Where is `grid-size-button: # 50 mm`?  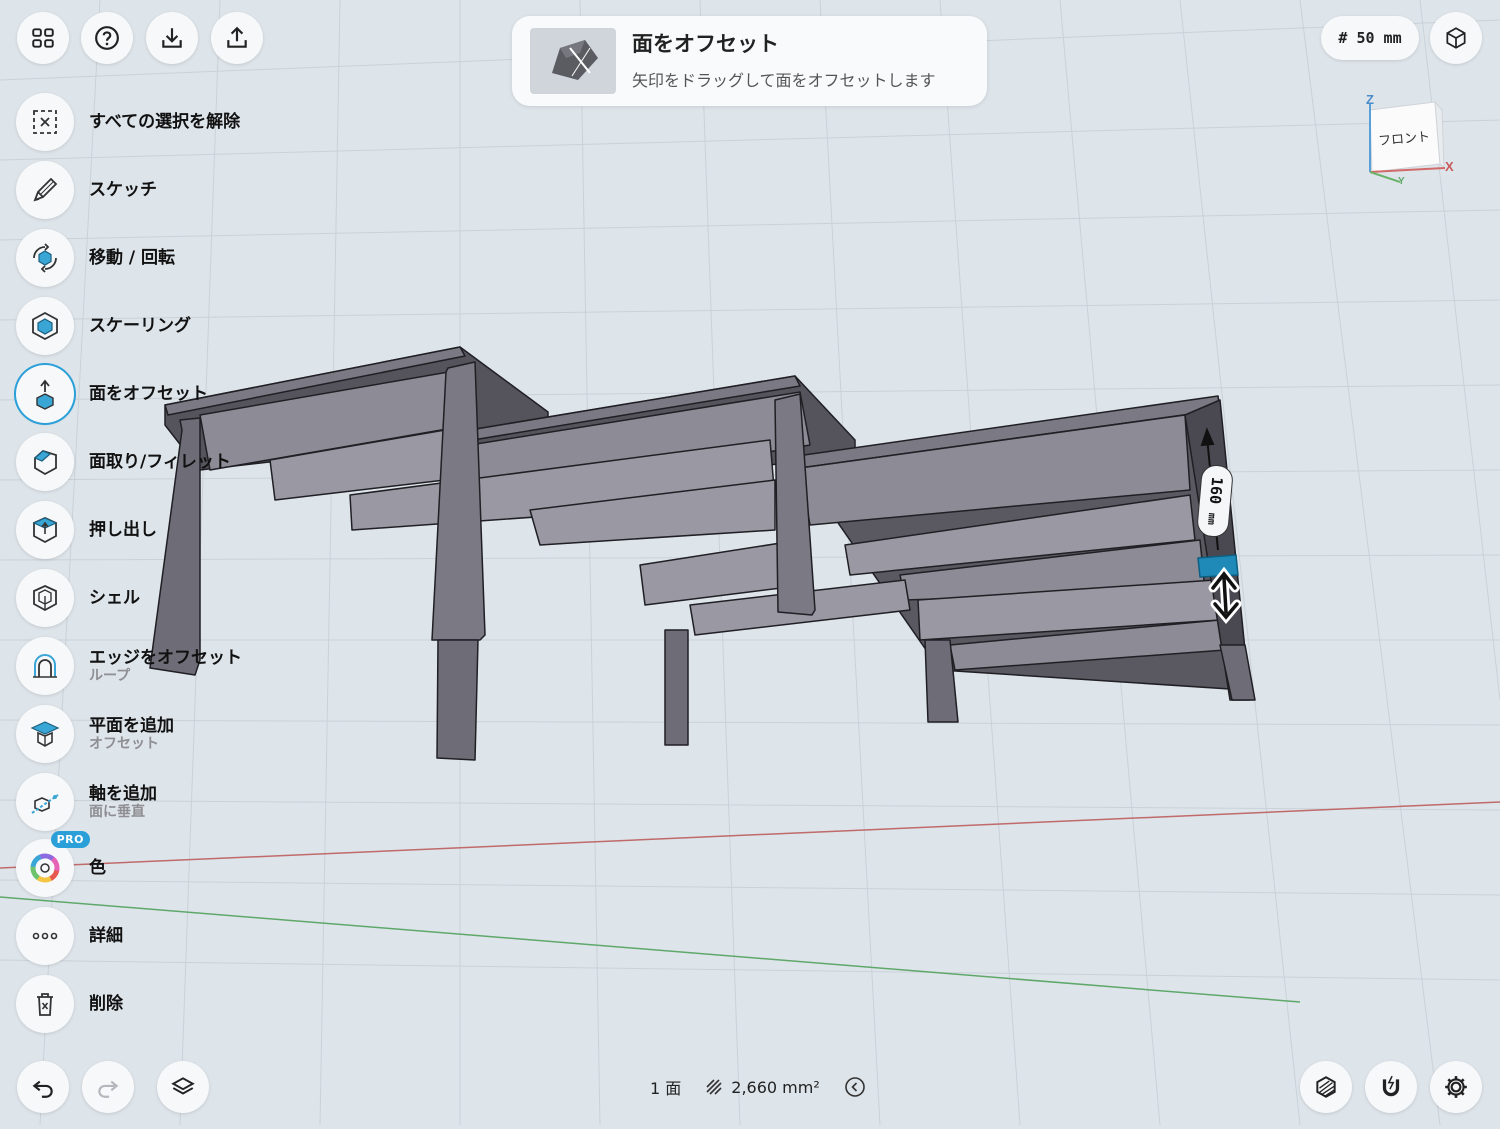
grid-size-button: # 50 mm is located at coordinates (1370, 38).